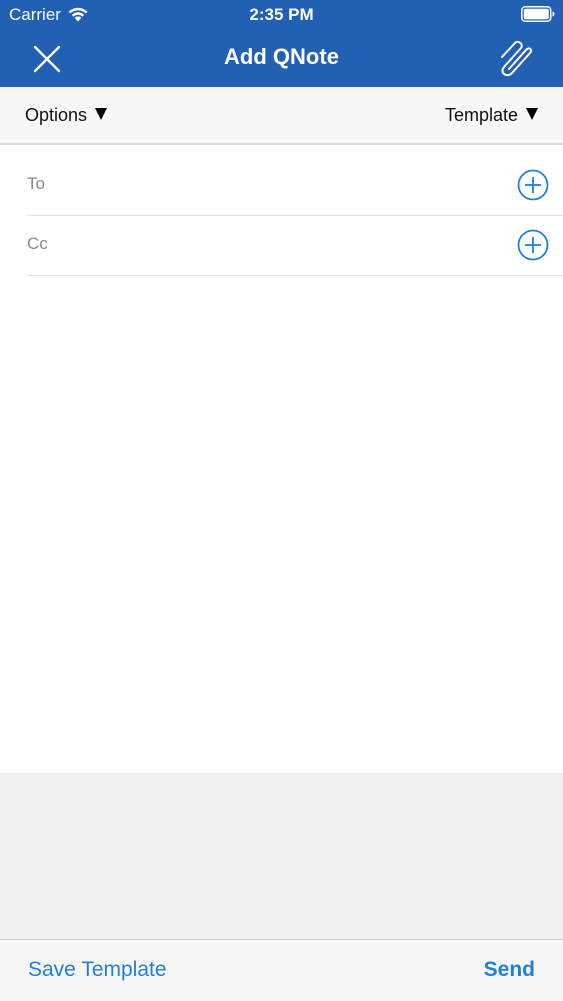 The width and height of the screenshot is (563, 1001). I want to click on page-title: Add QNote, so click(281, 56).